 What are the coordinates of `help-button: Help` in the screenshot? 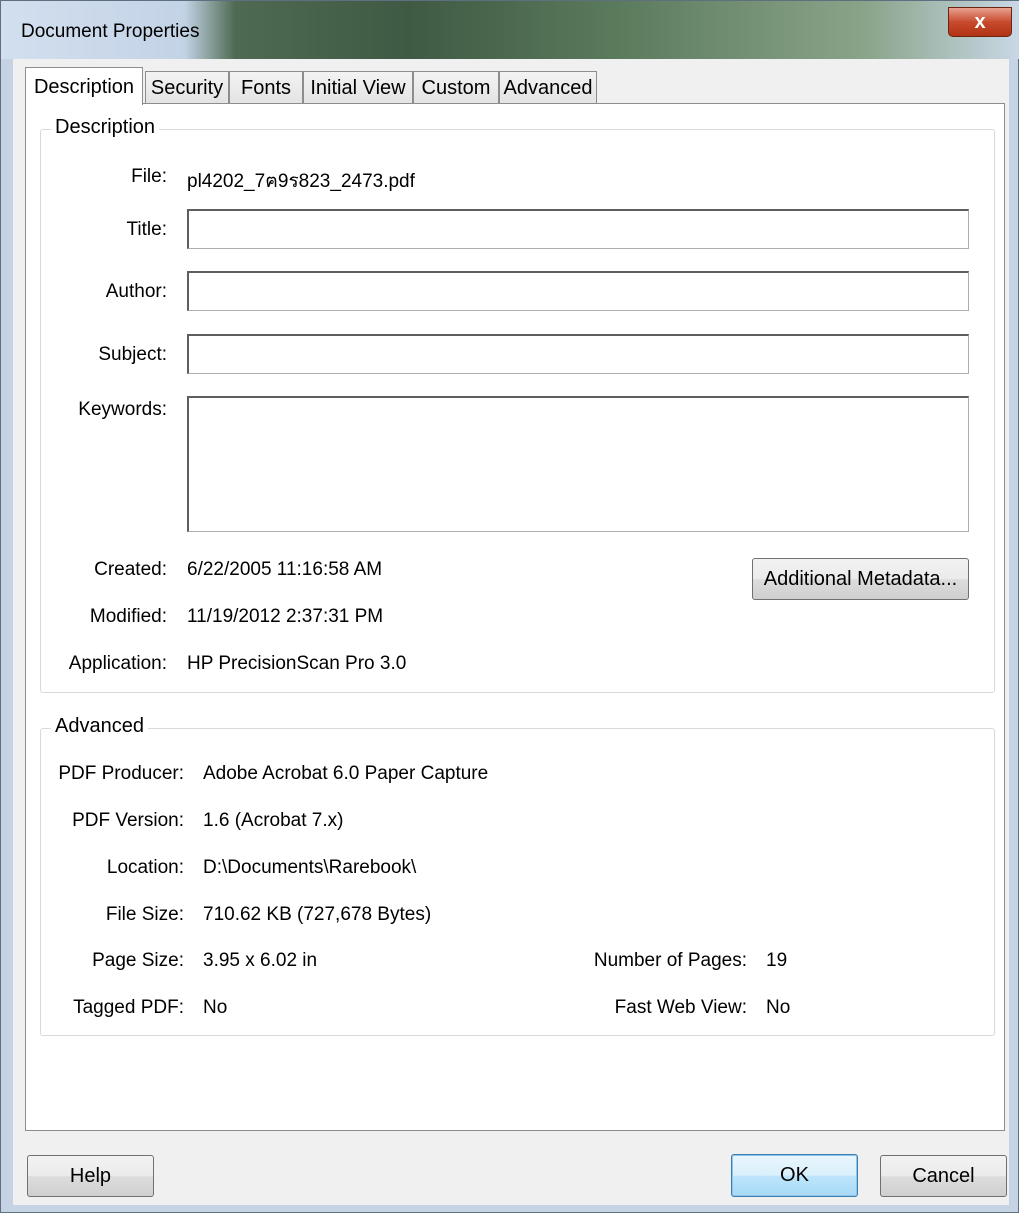 It's located at (90, 1176).